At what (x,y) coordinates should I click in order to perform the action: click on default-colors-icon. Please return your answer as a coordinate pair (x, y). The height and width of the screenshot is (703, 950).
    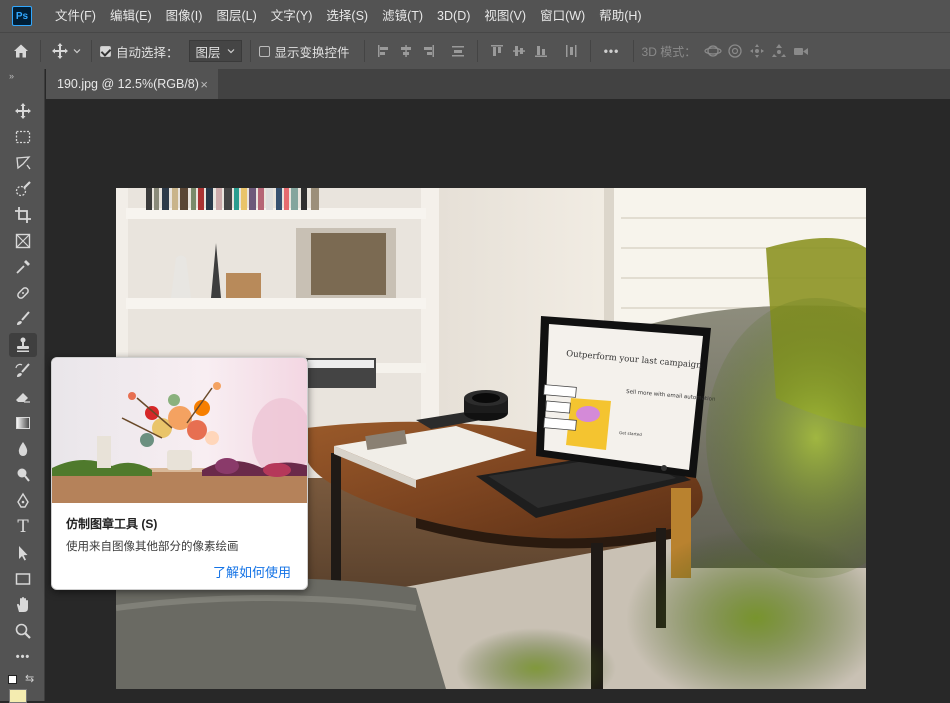
    Looking at the image, I should click on (12, 679).